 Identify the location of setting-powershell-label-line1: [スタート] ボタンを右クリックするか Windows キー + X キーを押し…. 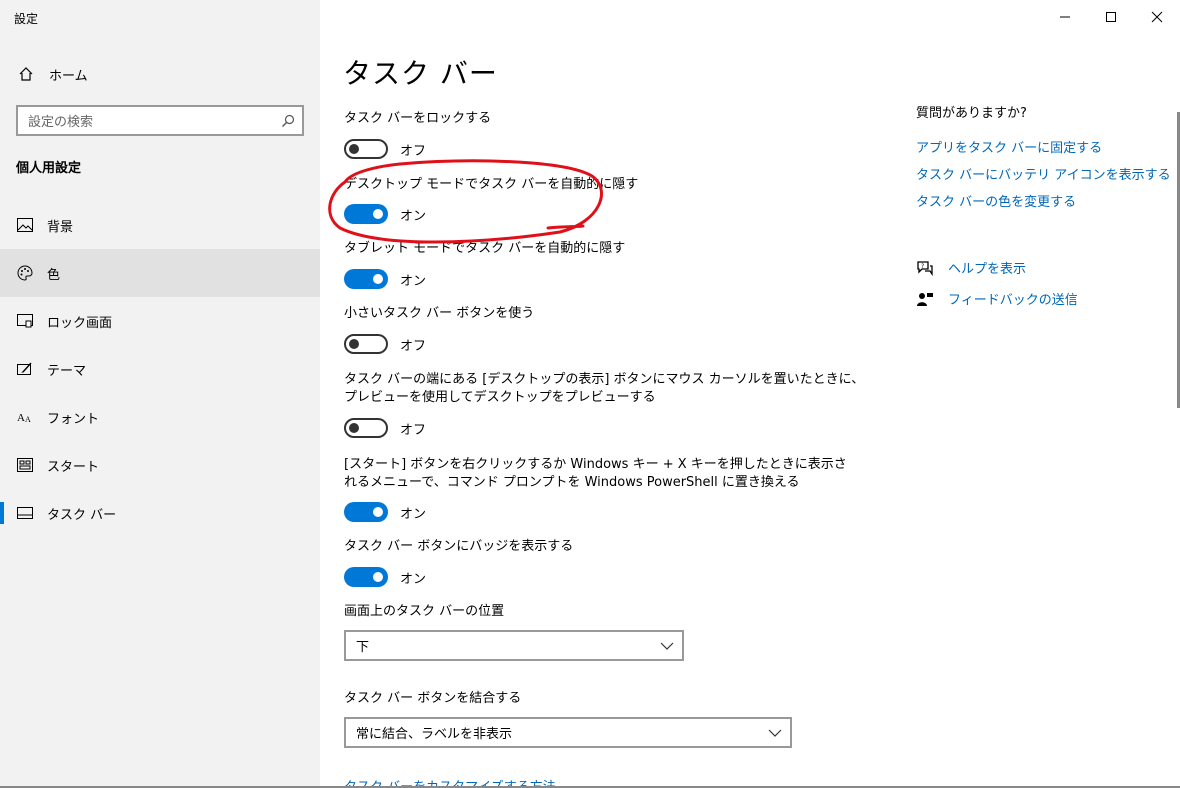
(595, 464).